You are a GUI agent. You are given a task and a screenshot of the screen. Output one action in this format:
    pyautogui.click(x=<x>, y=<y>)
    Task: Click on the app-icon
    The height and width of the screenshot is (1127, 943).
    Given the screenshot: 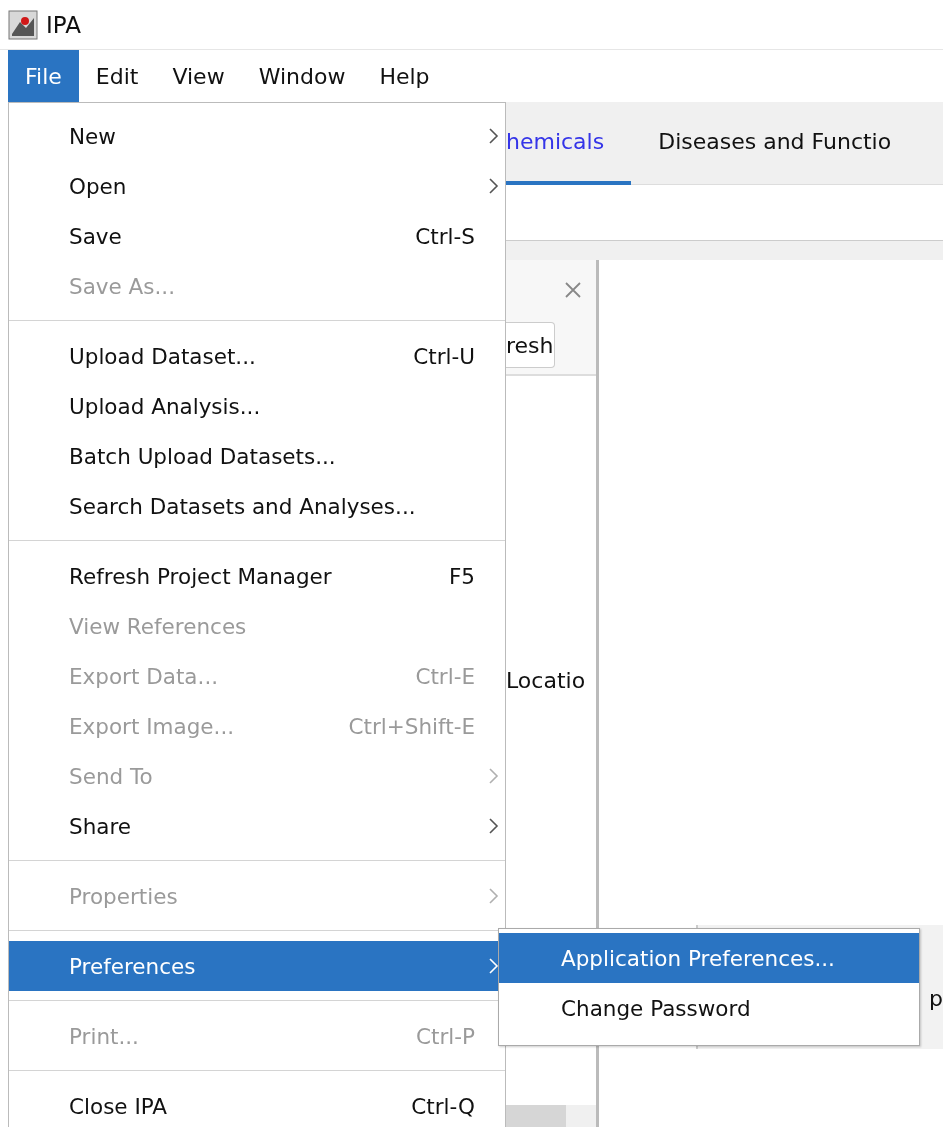 What is the action you would take?
    pyautogui.click(x=23, y=24)
    